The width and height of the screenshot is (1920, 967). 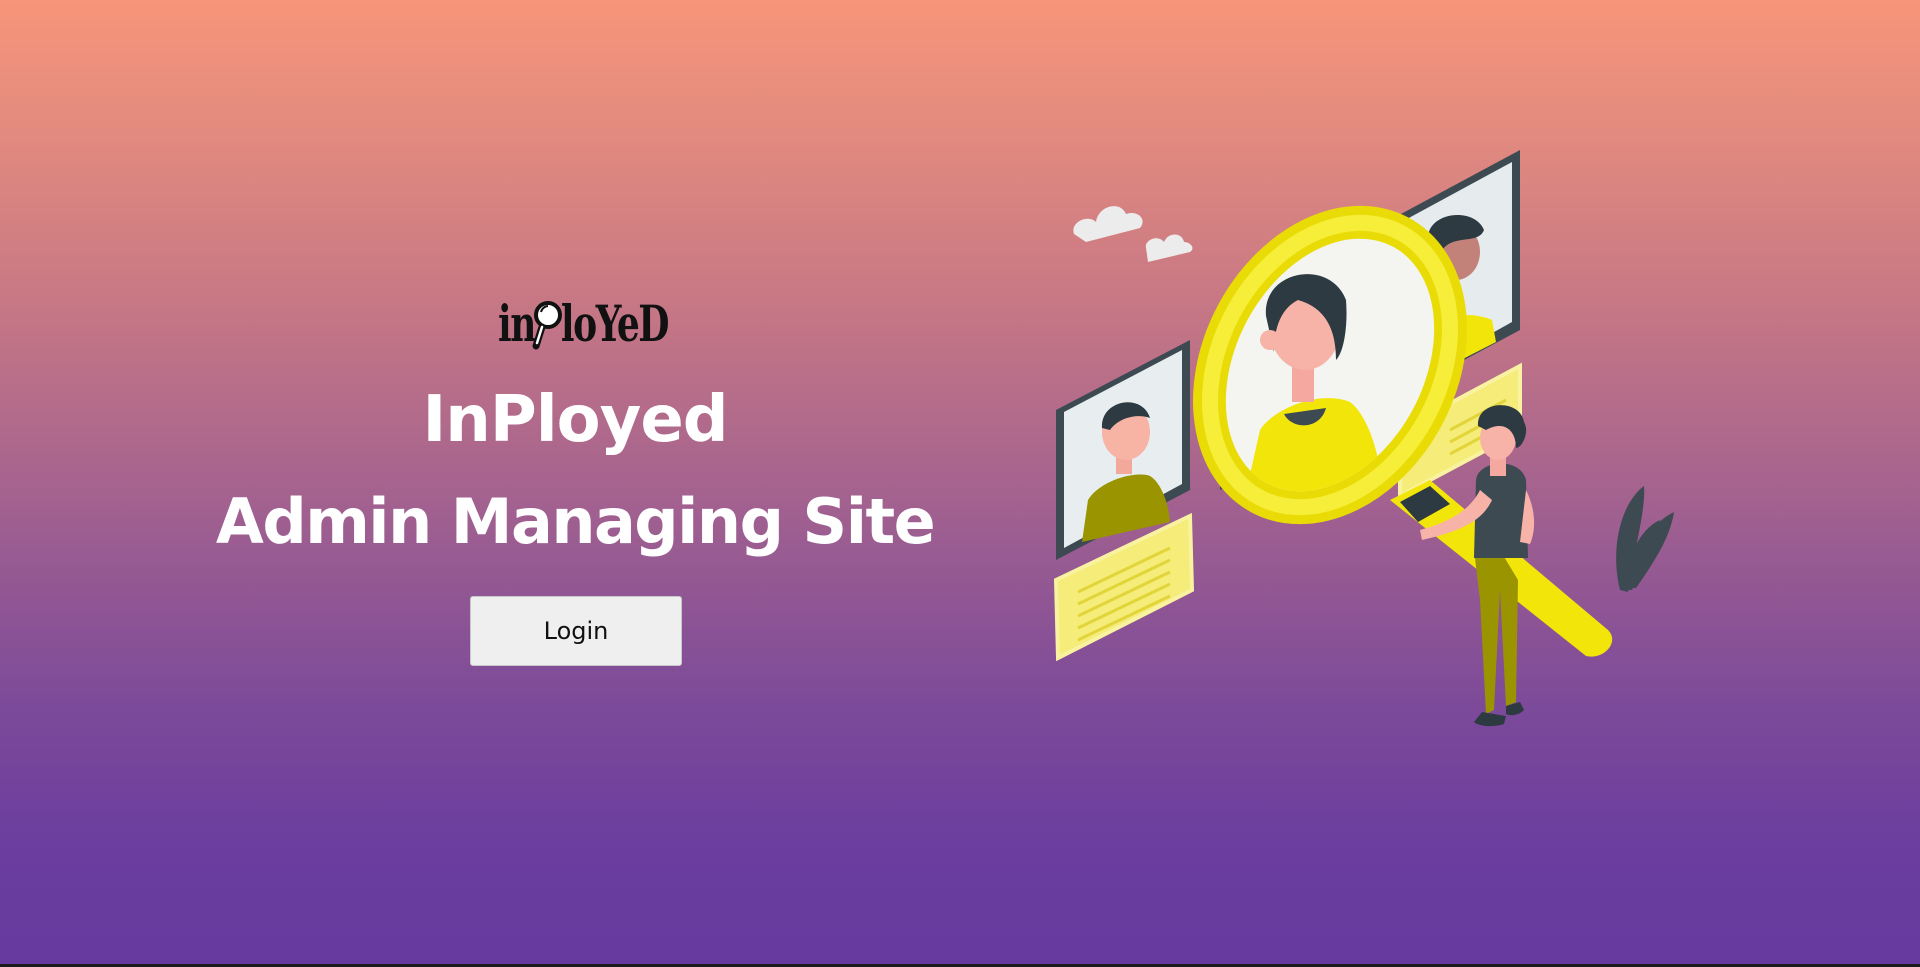 I want to click on page-subtitle: Admin Managing Site, so click(x=575, y=521).